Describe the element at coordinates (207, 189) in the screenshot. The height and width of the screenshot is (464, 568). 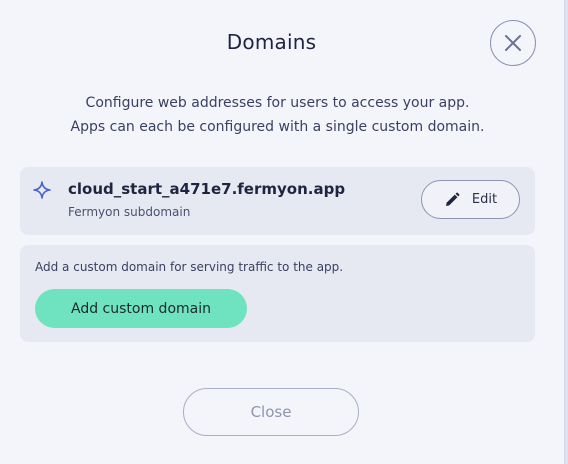
I see `subdomain-name: cloud_start_a471e7.fermyon.app` at that location.